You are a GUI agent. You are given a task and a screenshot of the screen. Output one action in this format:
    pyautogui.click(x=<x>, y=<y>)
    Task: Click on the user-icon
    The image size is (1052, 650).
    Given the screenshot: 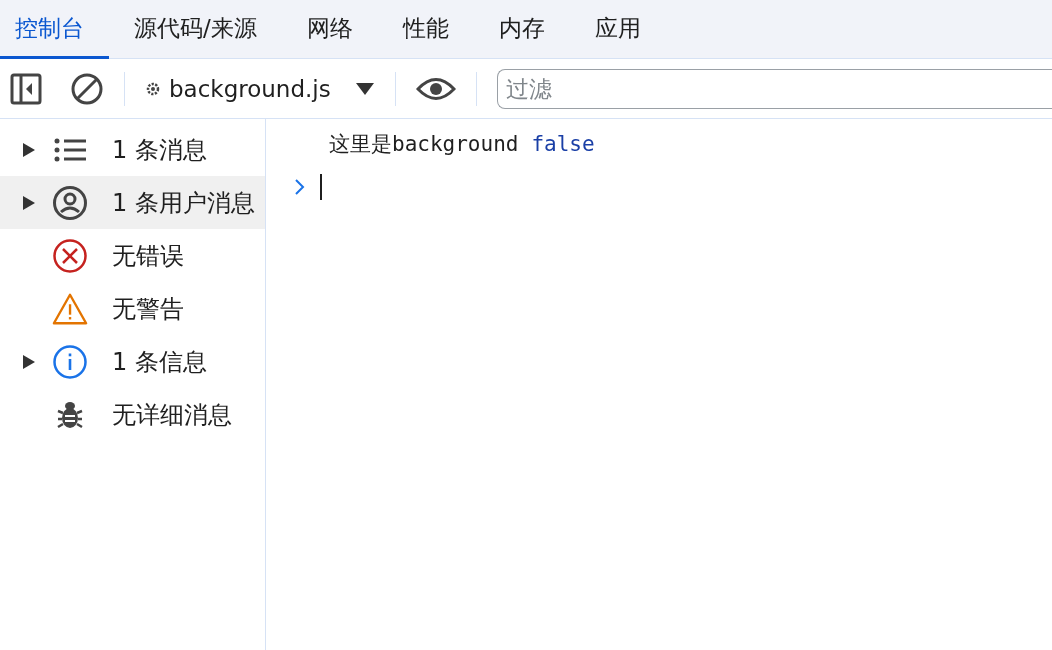 What is the action you would take?
    pyautogui.click(x=70, y=202)
    